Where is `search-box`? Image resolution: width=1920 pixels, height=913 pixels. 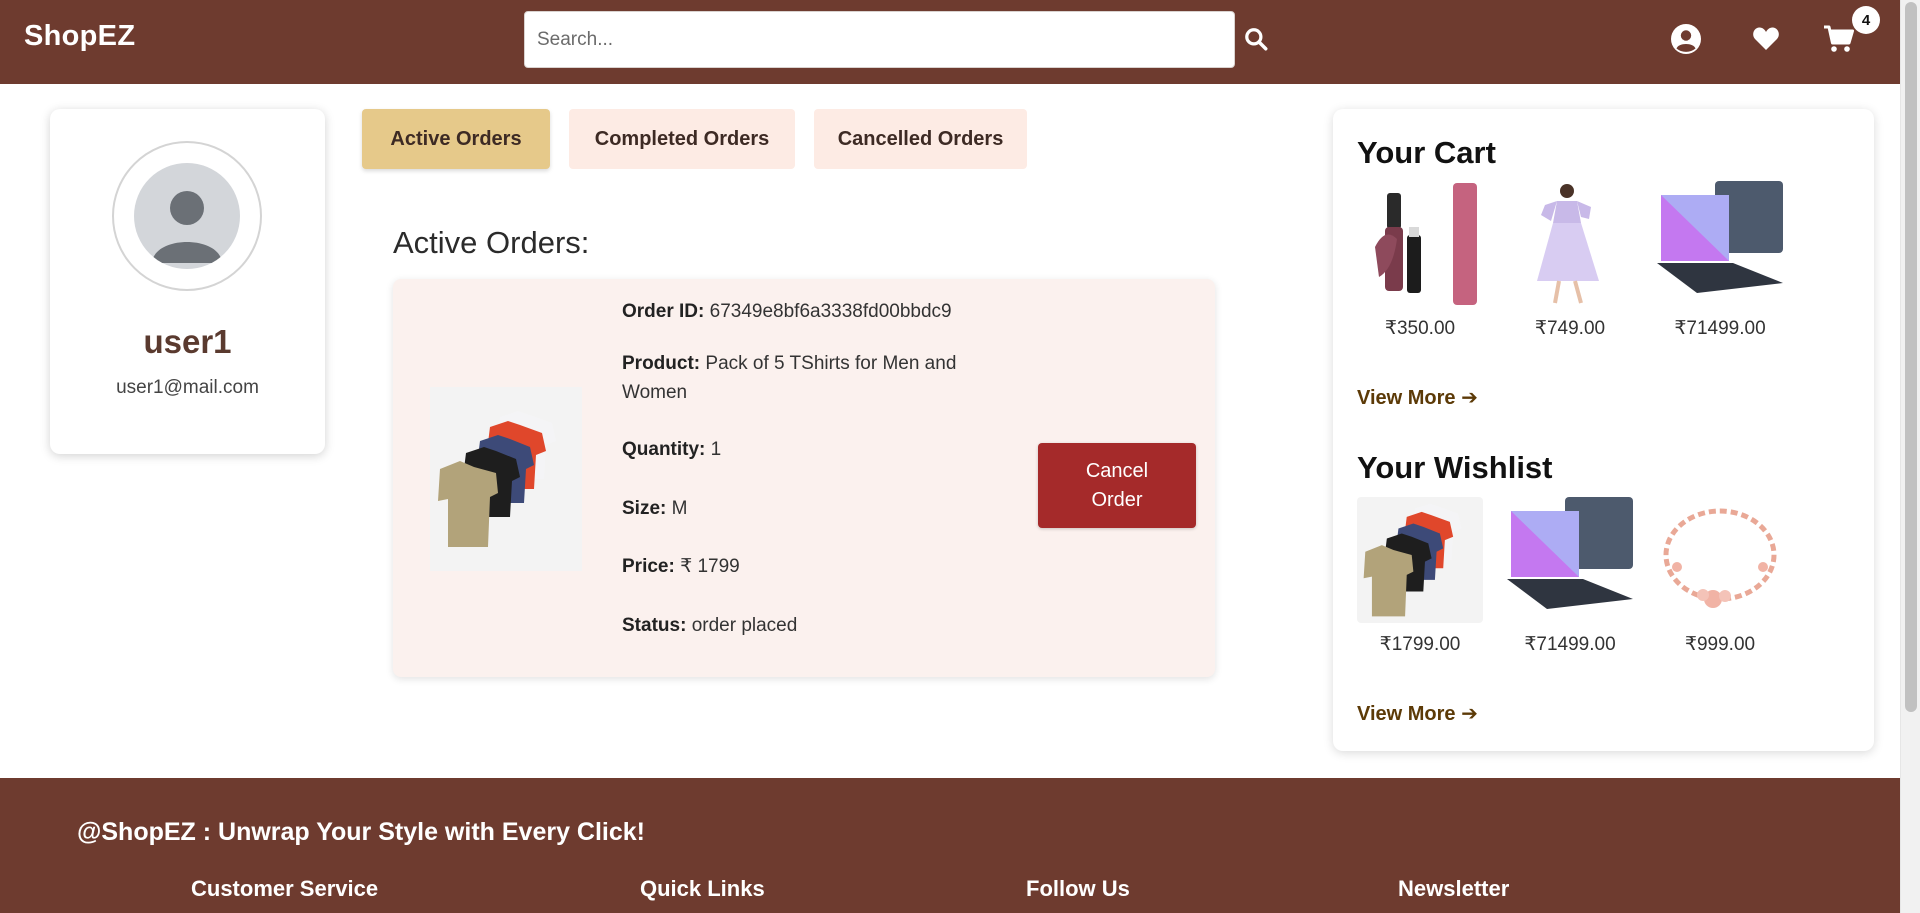
search-box is located at coordinates (879, 39).